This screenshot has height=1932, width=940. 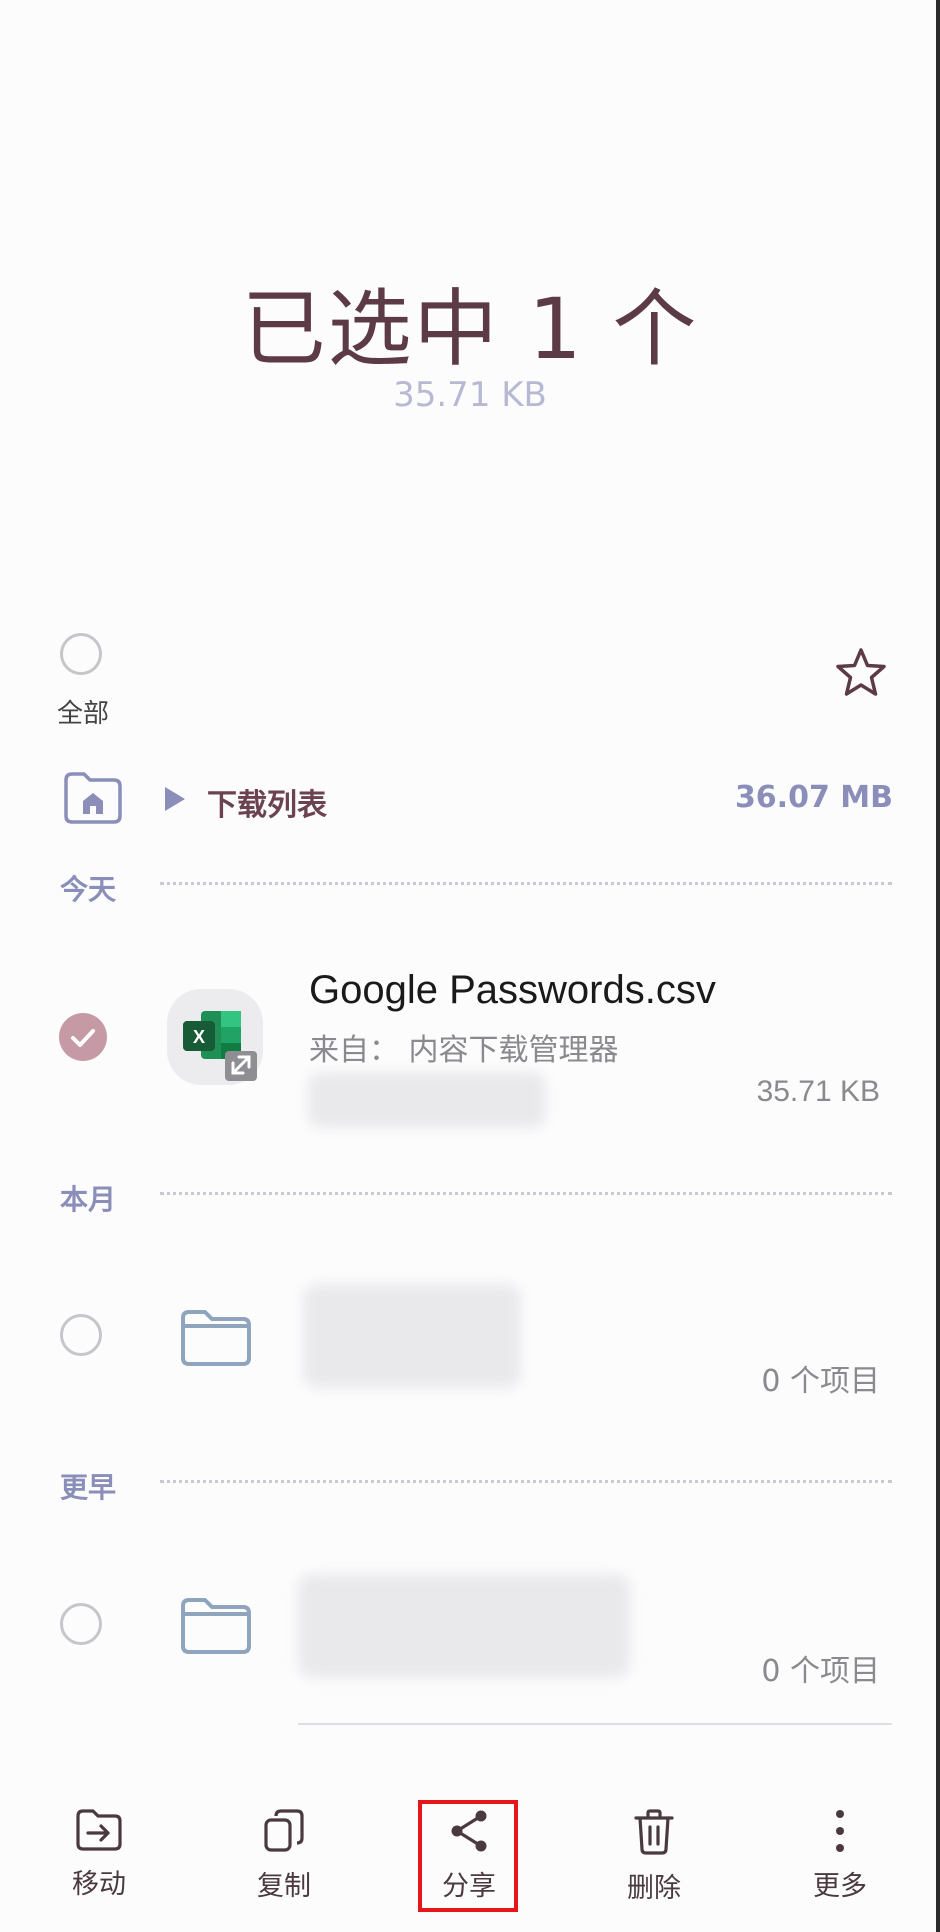 I want to click on select-all-radio, so click(x=81, y=654).